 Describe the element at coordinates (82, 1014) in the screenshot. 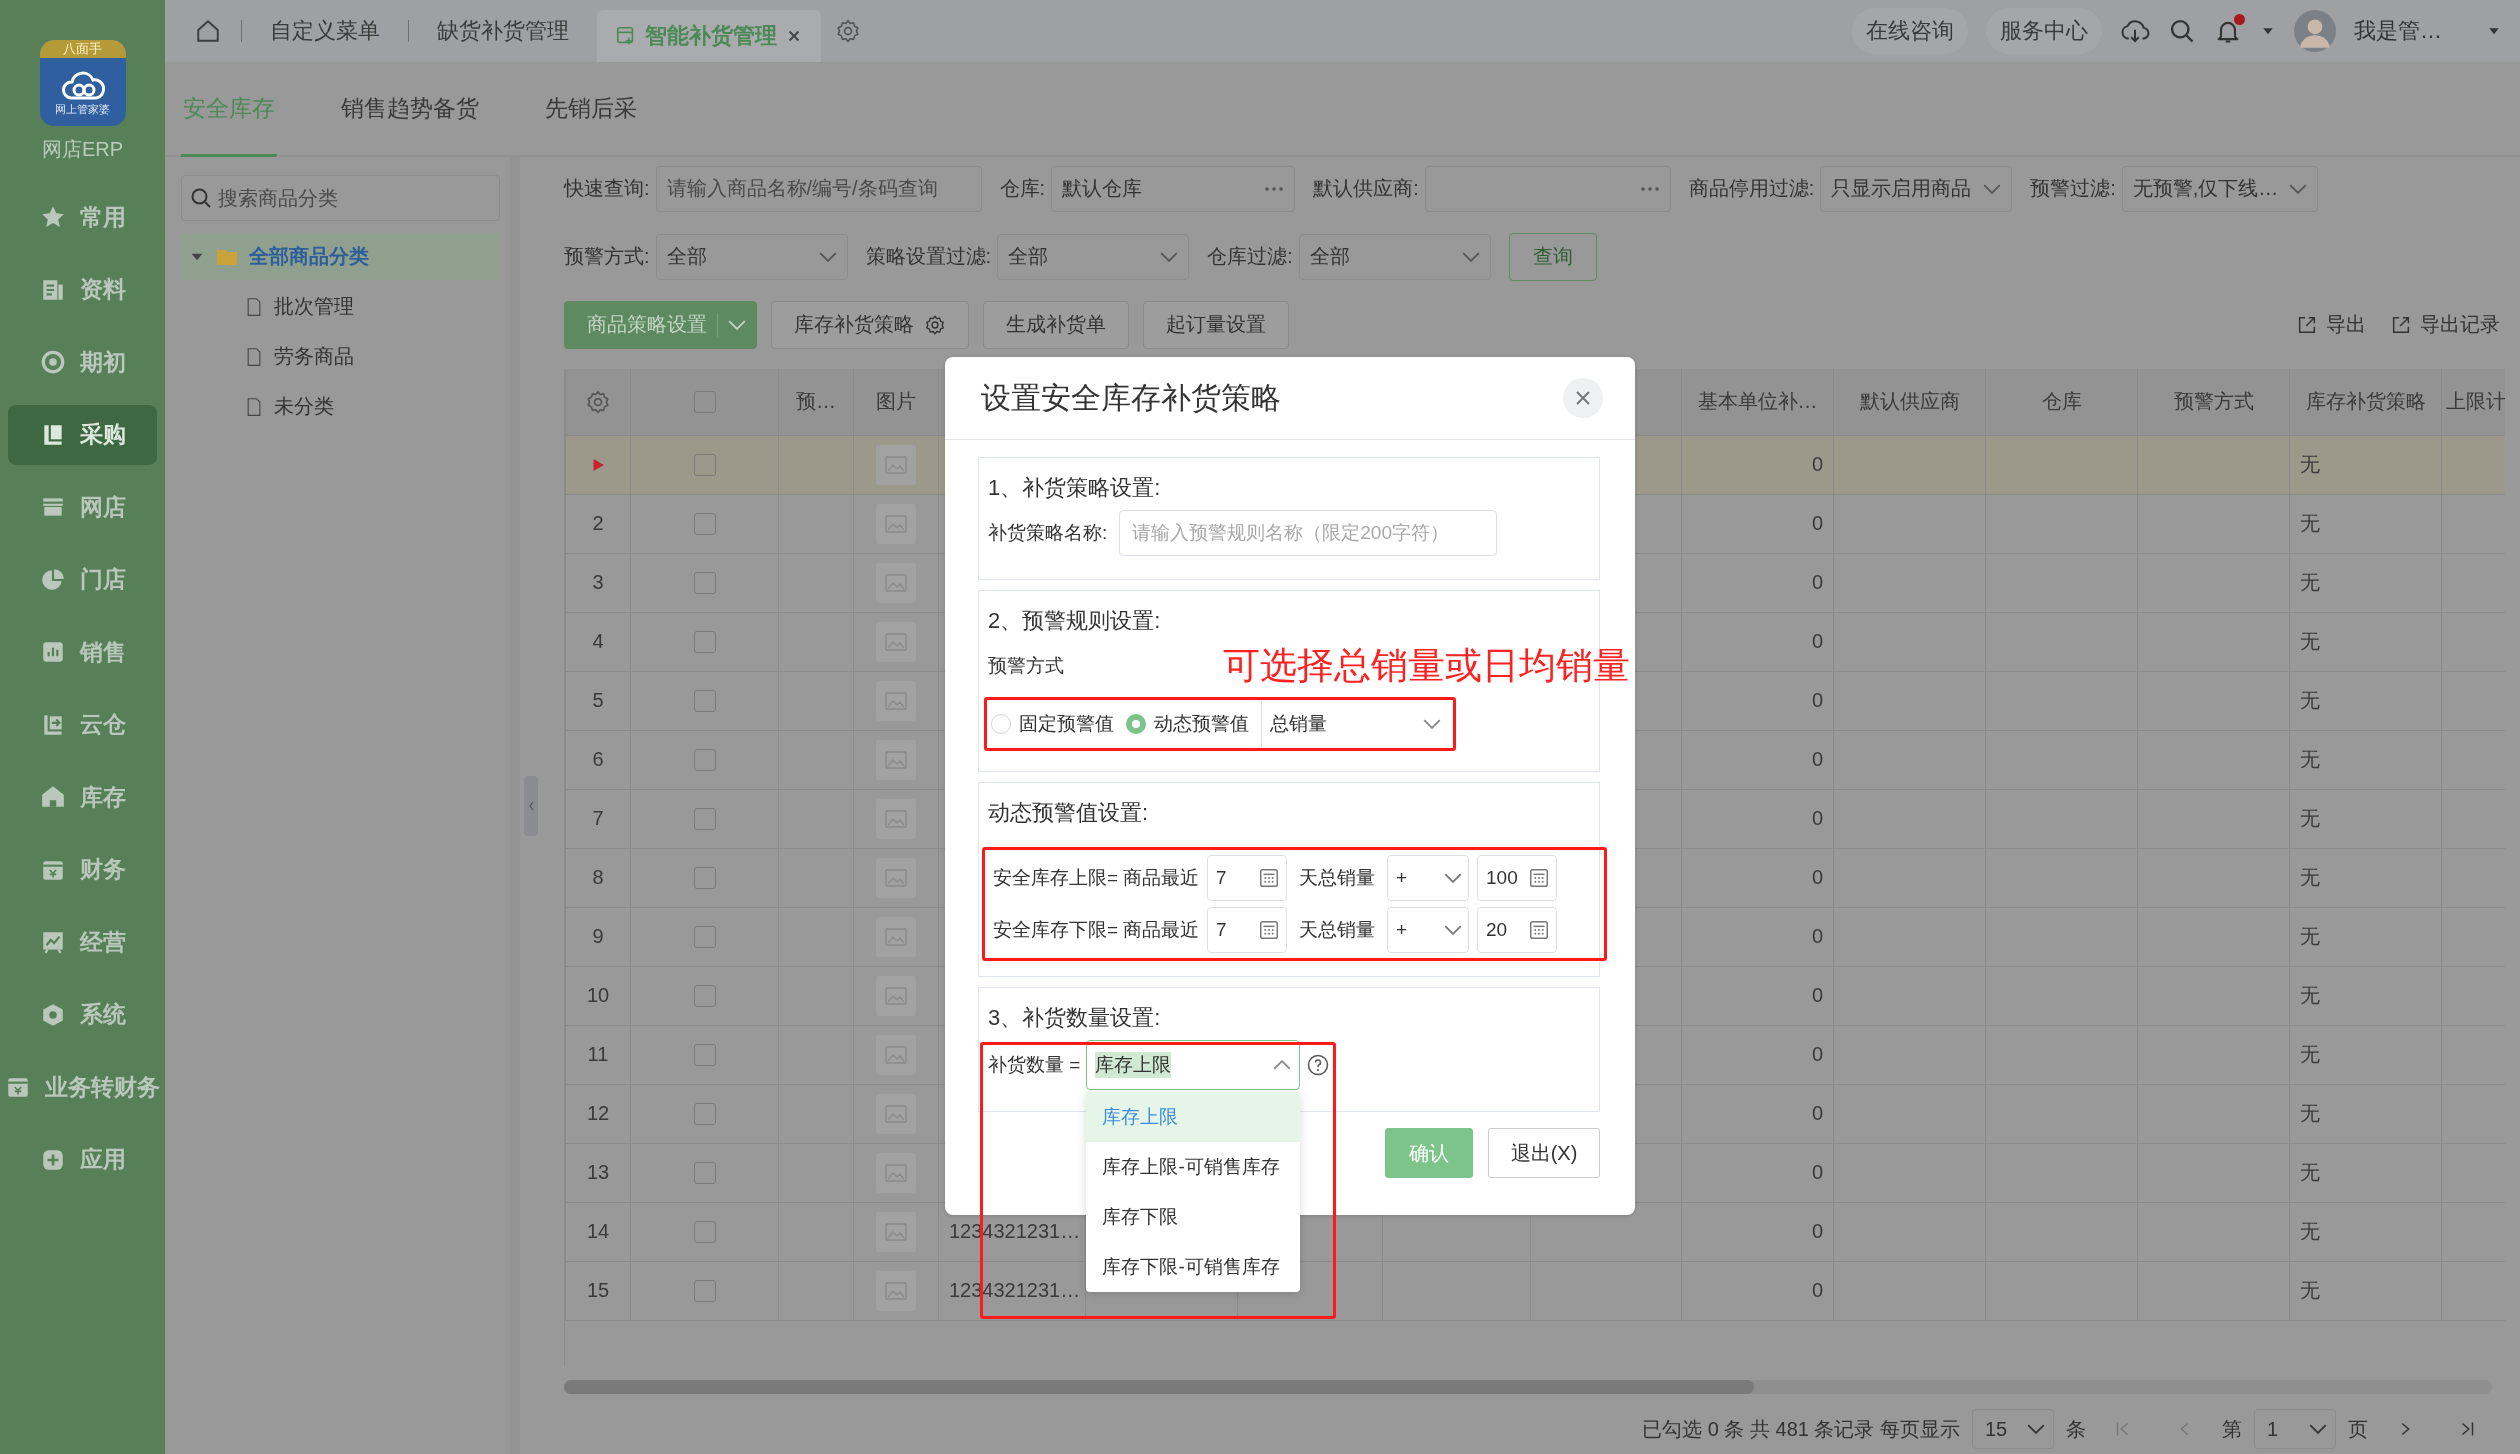

I see `sidebar-item: 系统` at that location.